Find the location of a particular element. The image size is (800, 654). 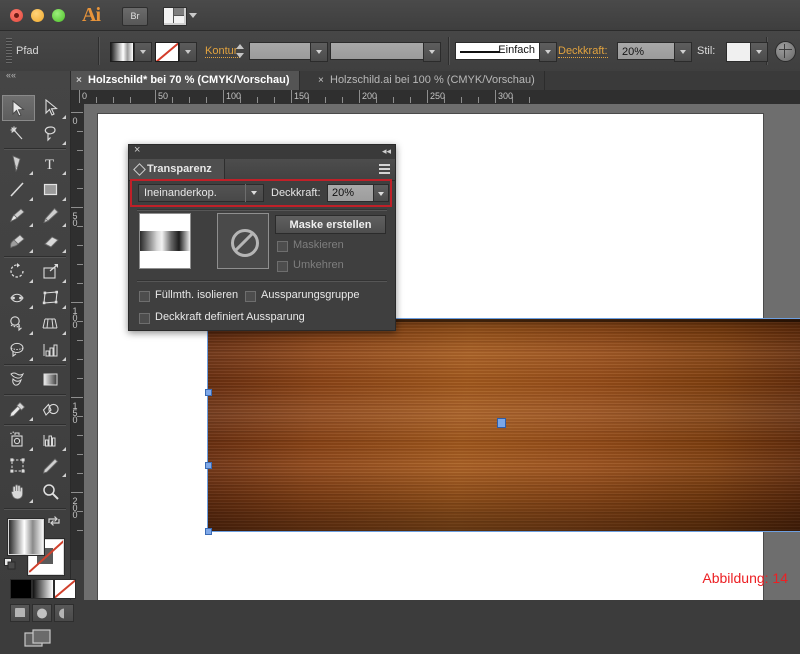

slice-tool is located at coordinates (51, 466).